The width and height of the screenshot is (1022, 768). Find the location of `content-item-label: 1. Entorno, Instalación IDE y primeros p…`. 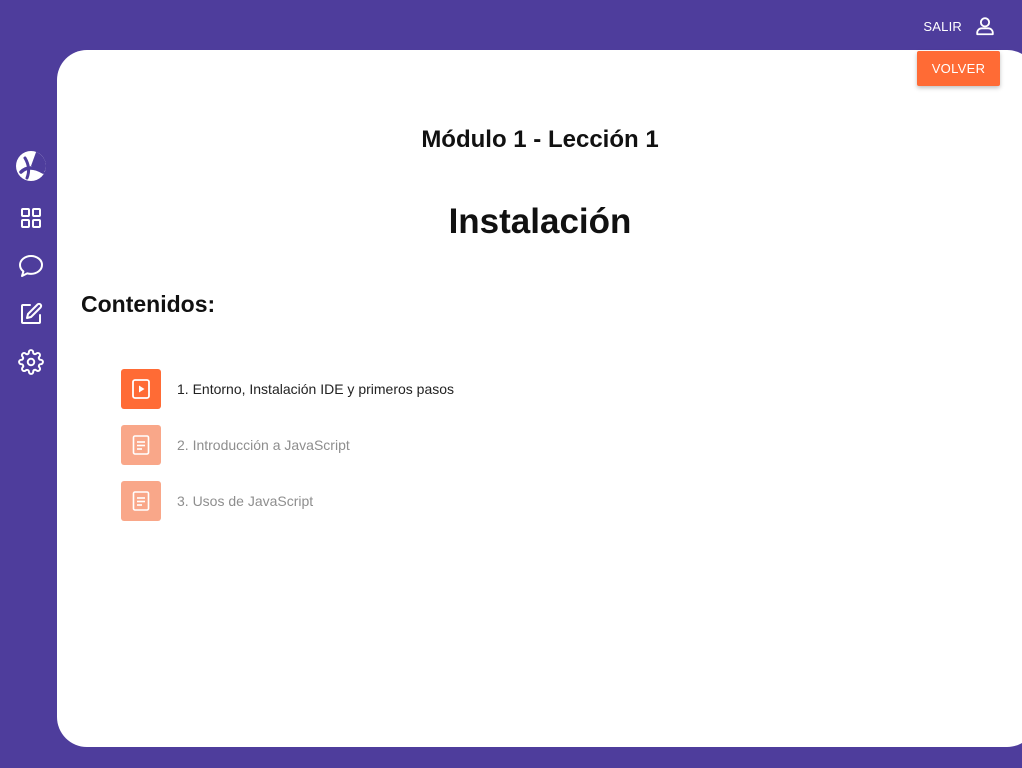

content-item-label: 1. Entorno, Instalación IDE y primeros p… is located at coordinates (316, 389).